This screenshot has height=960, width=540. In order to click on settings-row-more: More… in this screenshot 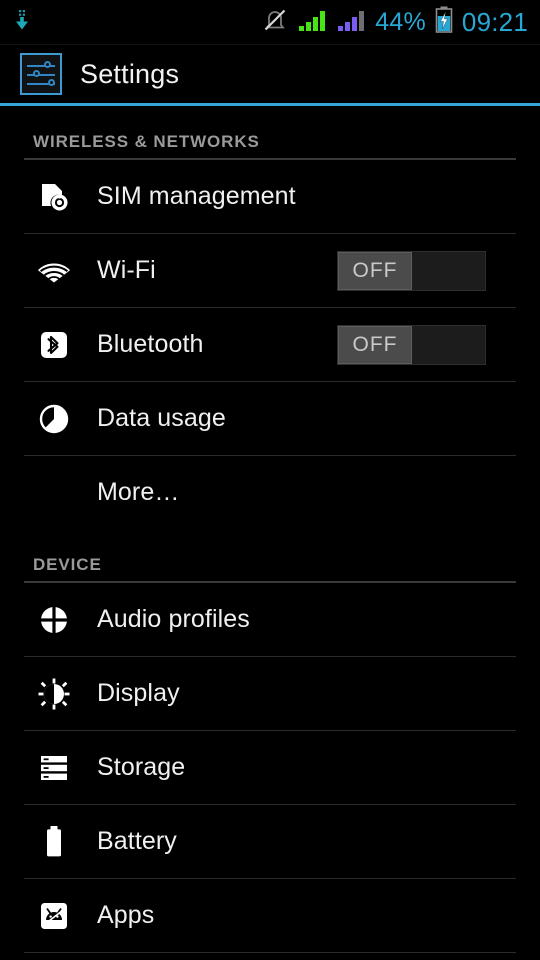, I will do `click(270, 492)`.